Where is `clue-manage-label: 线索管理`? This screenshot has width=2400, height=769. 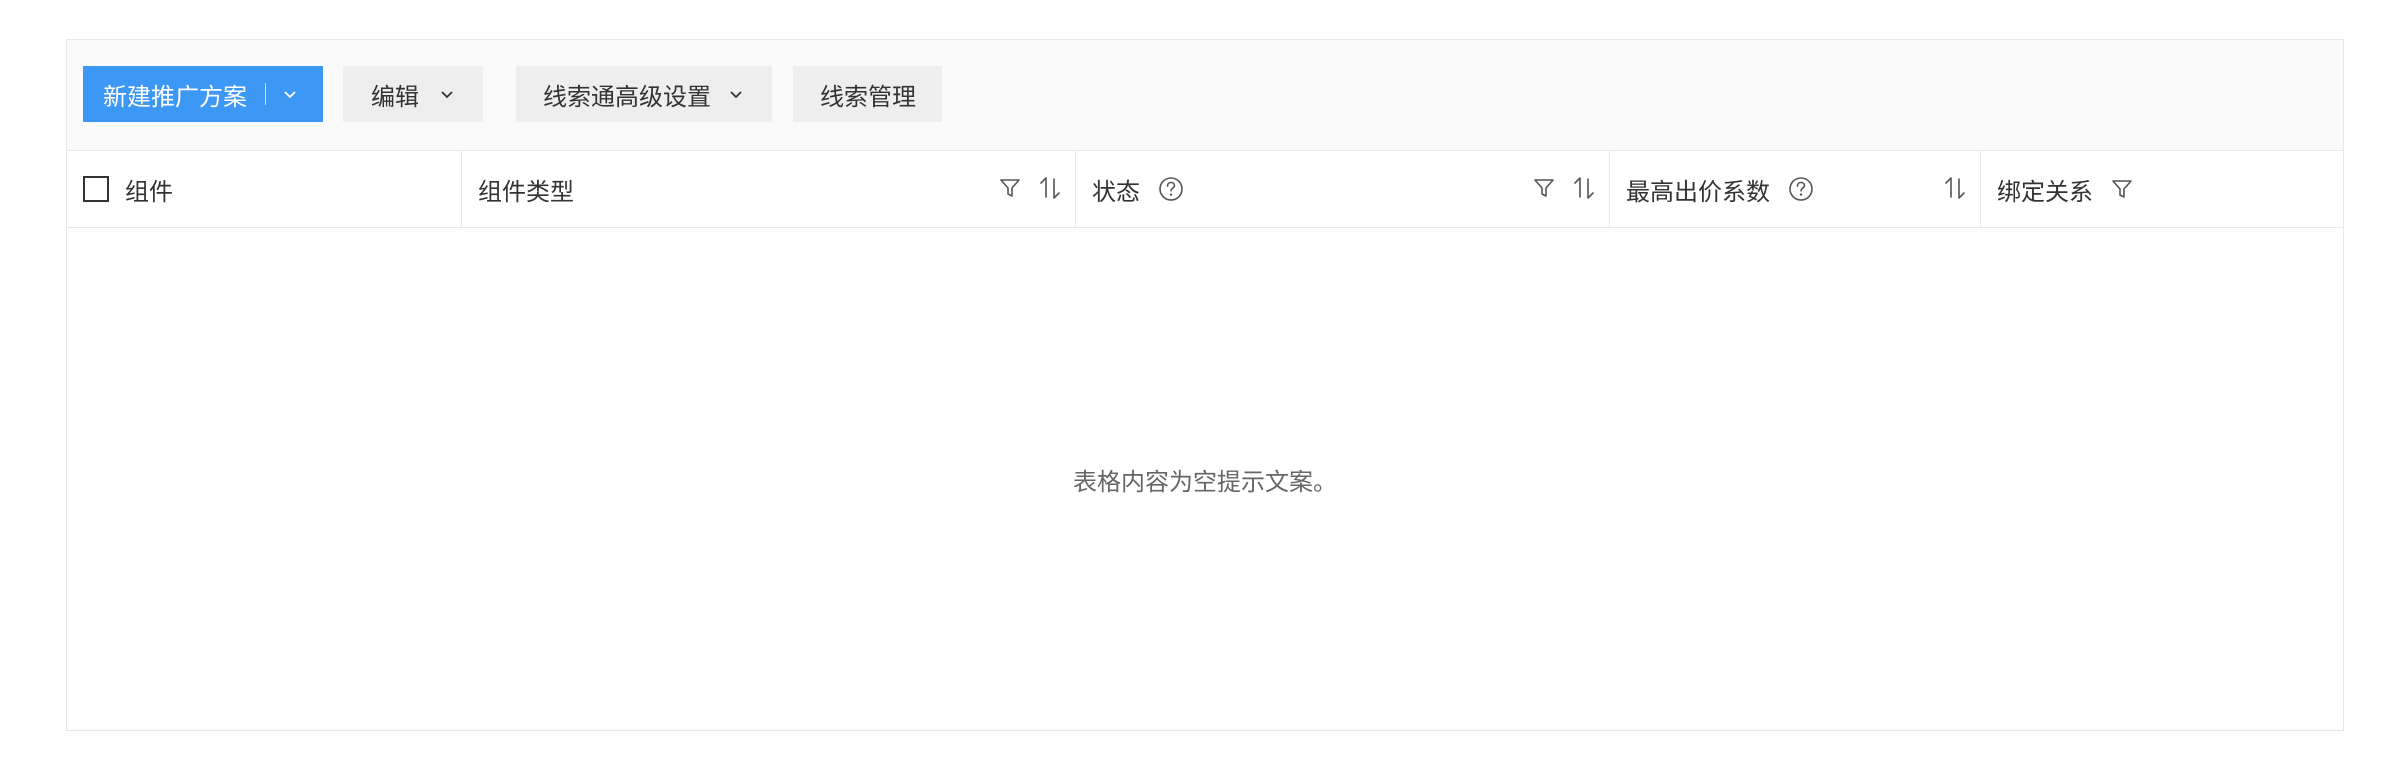
clue-manage-label: 线索管理 is located at coordinates (868, 96).